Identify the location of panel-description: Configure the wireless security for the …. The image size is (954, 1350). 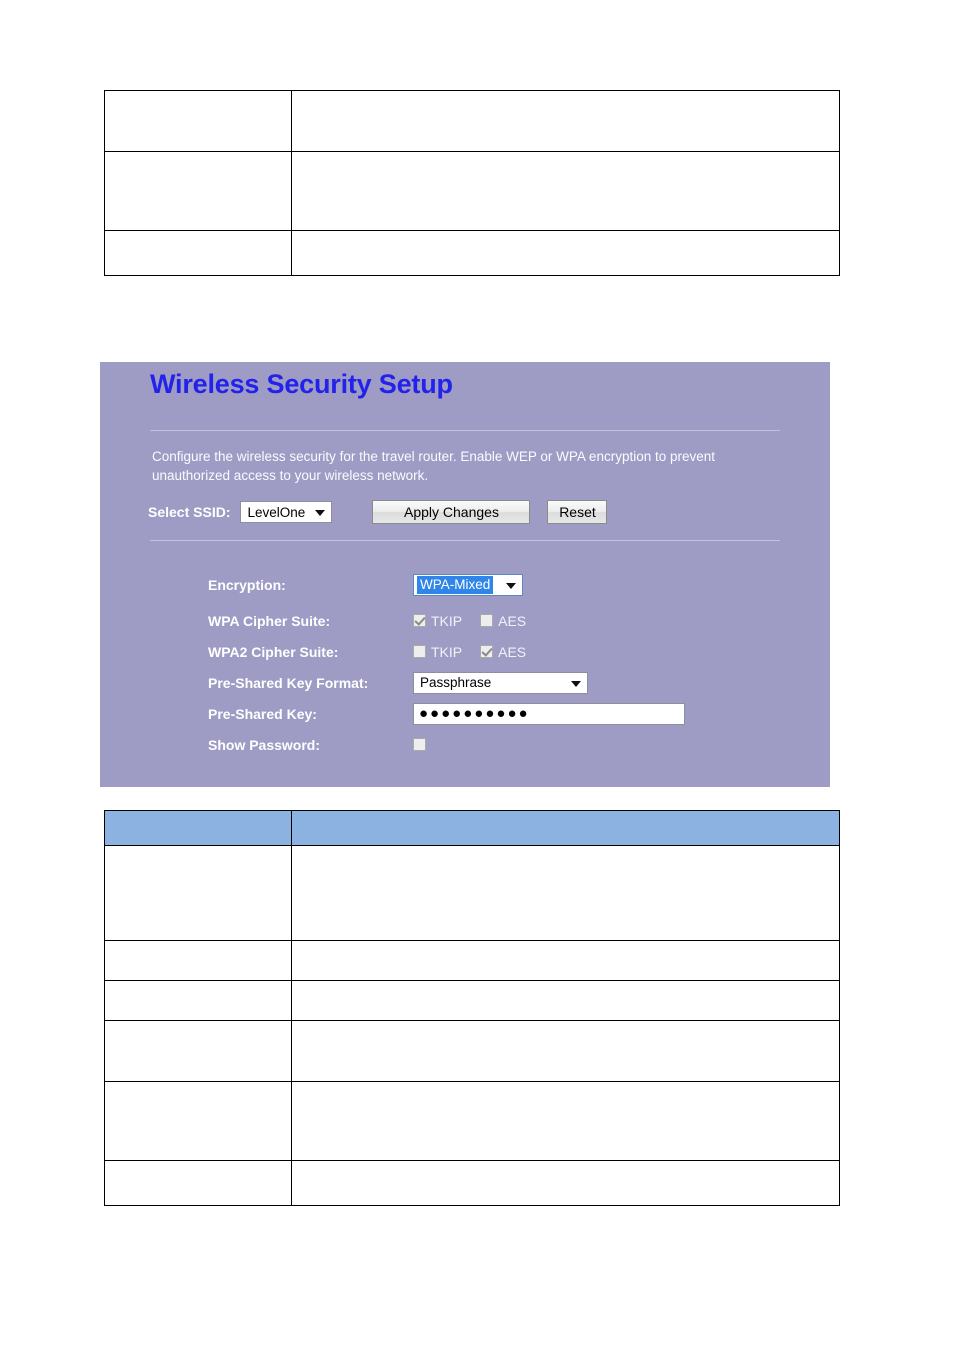
(434, 466).